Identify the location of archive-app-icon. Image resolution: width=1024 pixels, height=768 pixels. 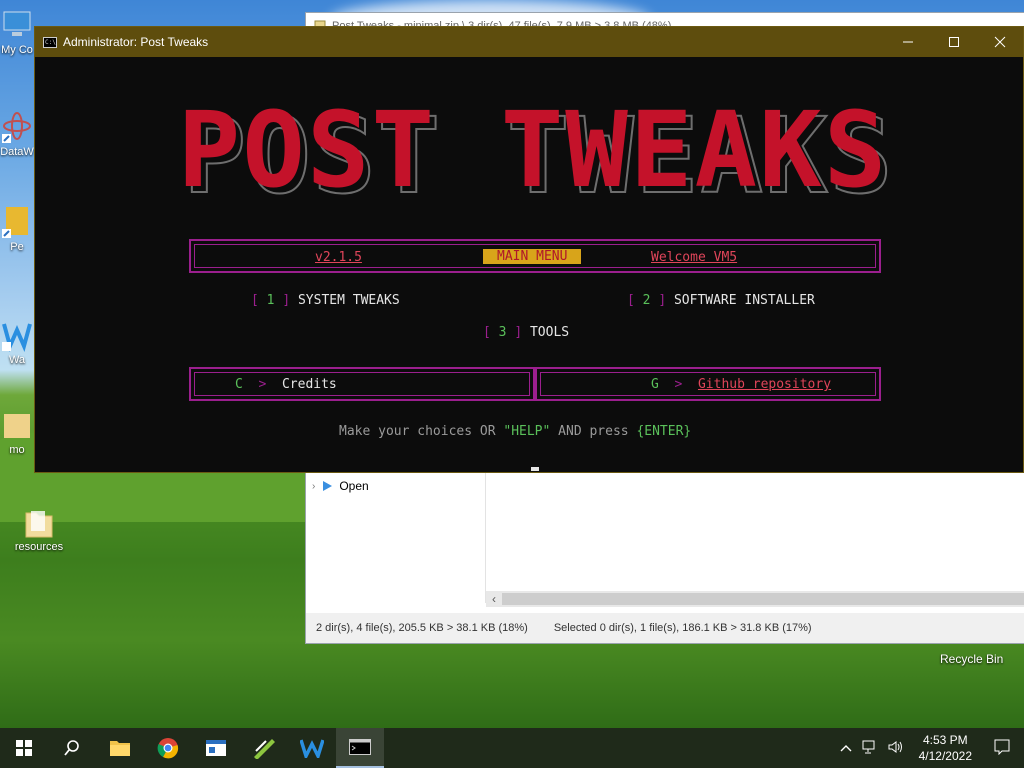
(264, 749).